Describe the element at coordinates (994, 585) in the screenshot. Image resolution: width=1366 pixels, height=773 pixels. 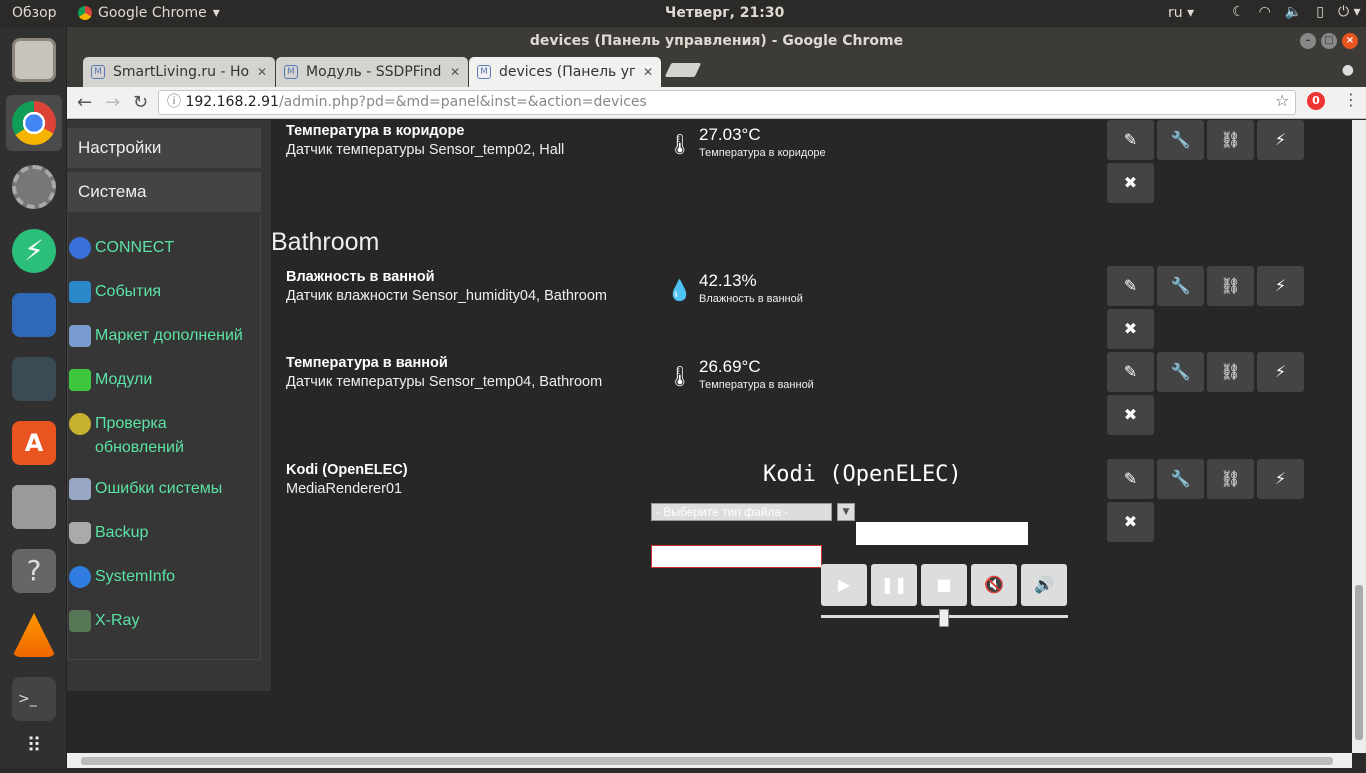
I see `mute-button: 🔇` at that location.